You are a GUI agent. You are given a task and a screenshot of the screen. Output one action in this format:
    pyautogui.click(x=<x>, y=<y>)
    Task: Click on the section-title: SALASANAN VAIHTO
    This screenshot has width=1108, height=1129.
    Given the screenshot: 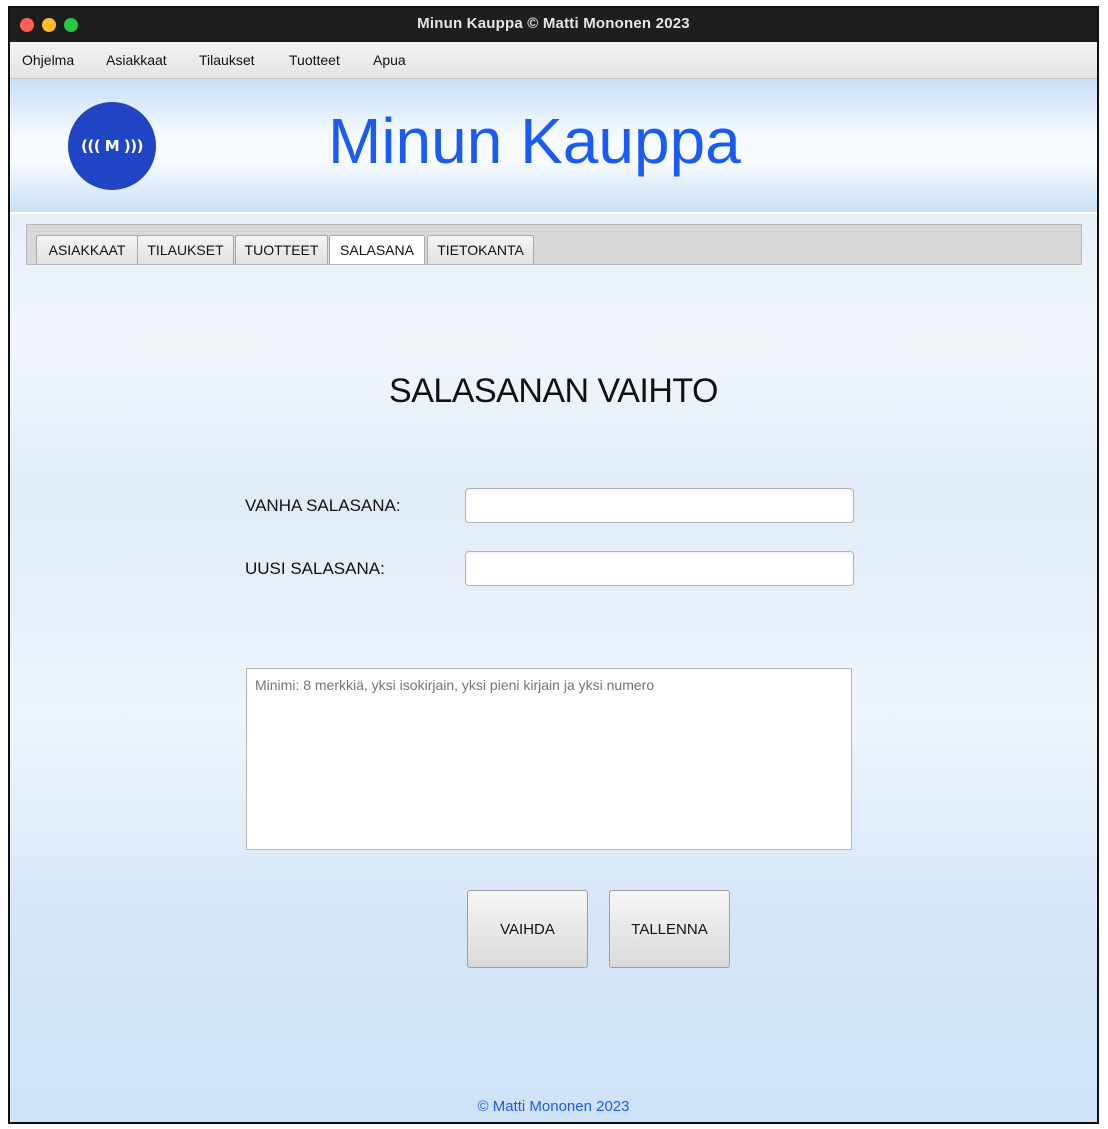 What is the action you would take?
    pyautogui.click(x=553, y=391)
    